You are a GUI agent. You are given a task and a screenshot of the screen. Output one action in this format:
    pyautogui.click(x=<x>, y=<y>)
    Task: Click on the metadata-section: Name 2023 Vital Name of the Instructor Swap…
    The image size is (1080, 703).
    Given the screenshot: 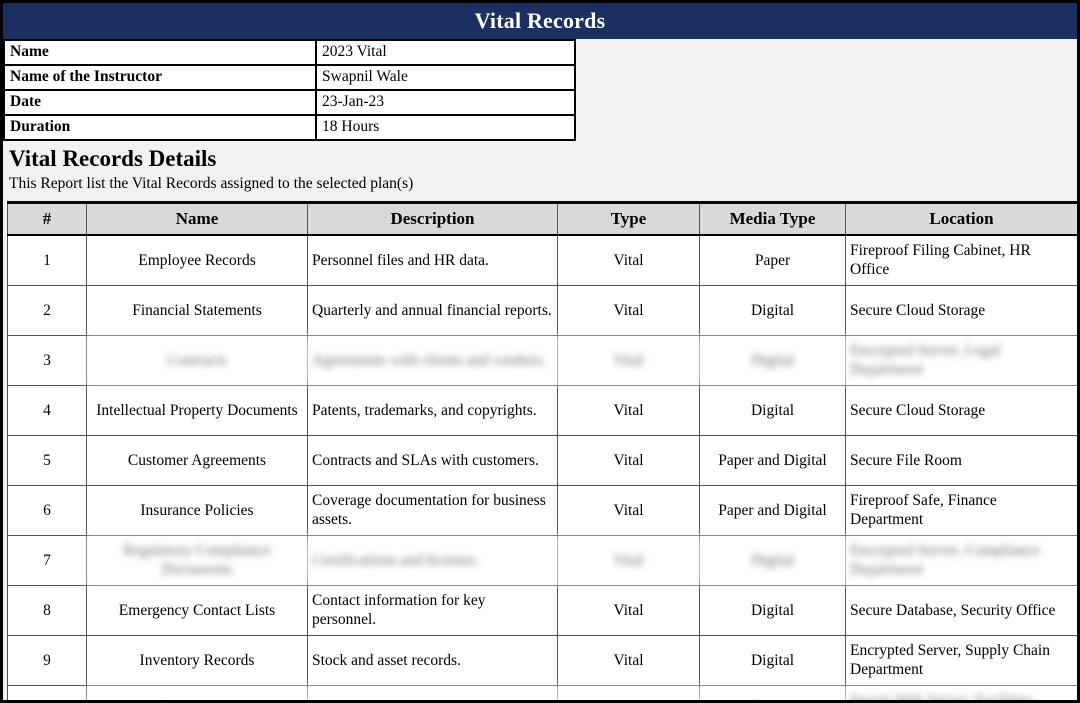 What is the action you would take?
    pyautogui.click(x=540, y=90)
    